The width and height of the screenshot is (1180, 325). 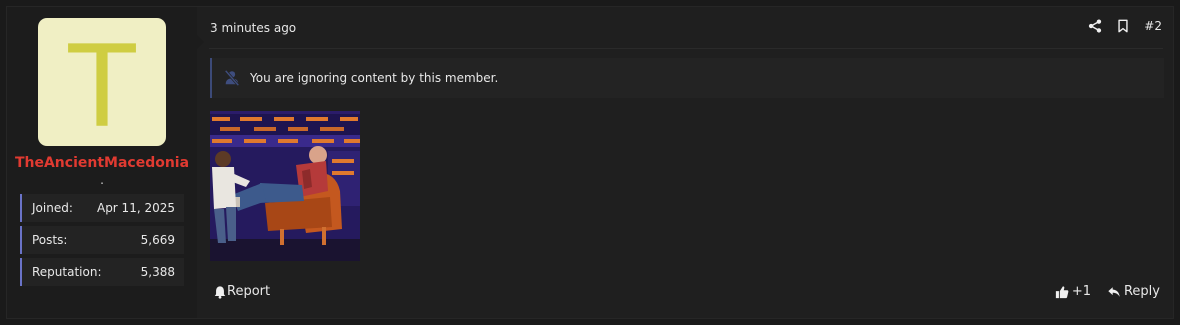 I want to click on header-divider, so click(x=686, y=48).